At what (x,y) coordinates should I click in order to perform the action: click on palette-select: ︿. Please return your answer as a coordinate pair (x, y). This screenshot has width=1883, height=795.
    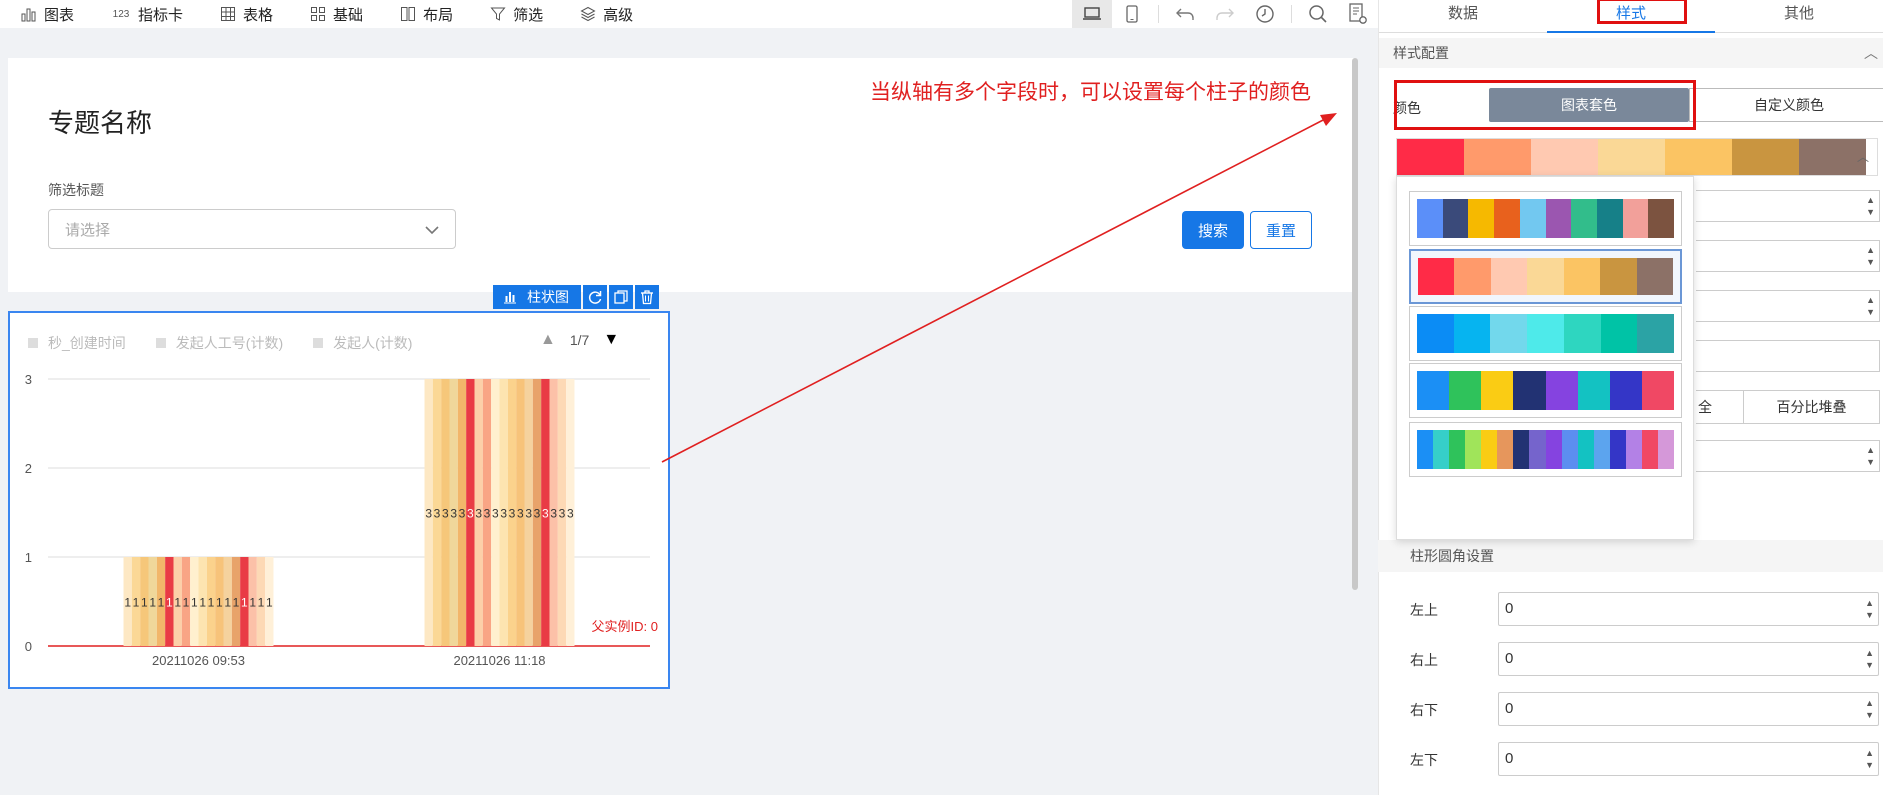
    Looking at the image, I should click on (1637, 157).